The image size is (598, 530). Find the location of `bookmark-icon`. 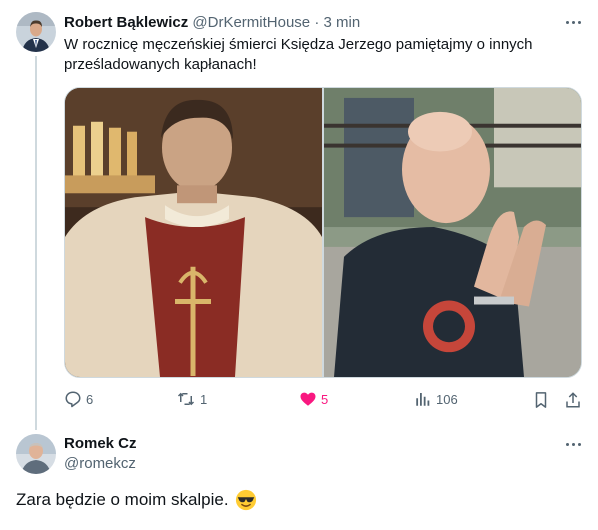

bookmark-icon is located at coordinates (541, 400).